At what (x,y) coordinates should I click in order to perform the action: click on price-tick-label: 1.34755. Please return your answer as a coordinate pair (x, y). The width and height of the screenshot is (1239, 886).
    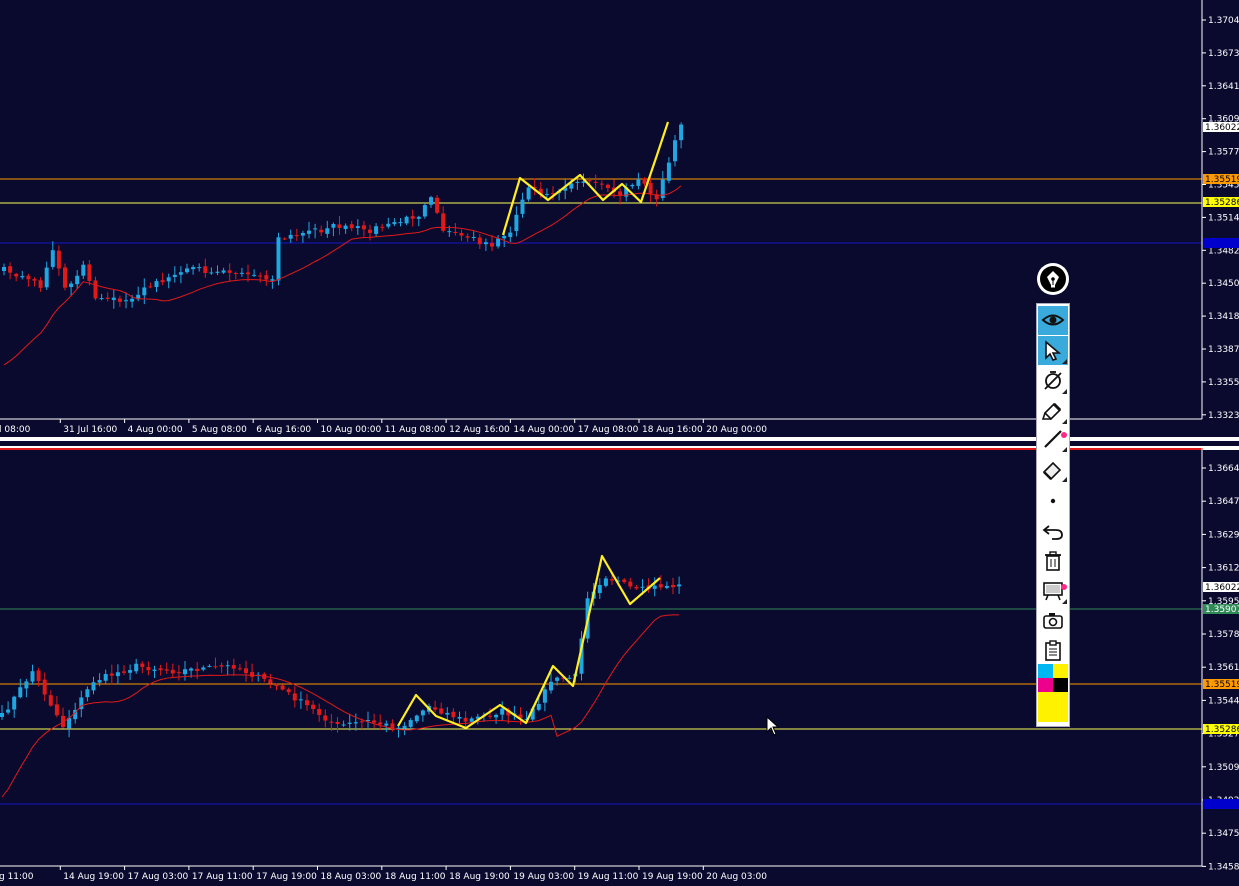
    Looking at the image, I should click on (1223, 834).